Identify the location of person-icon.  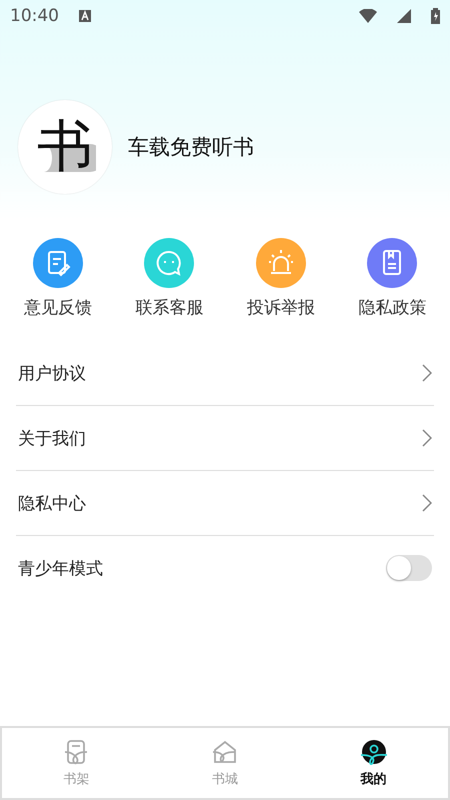
(373, 752).